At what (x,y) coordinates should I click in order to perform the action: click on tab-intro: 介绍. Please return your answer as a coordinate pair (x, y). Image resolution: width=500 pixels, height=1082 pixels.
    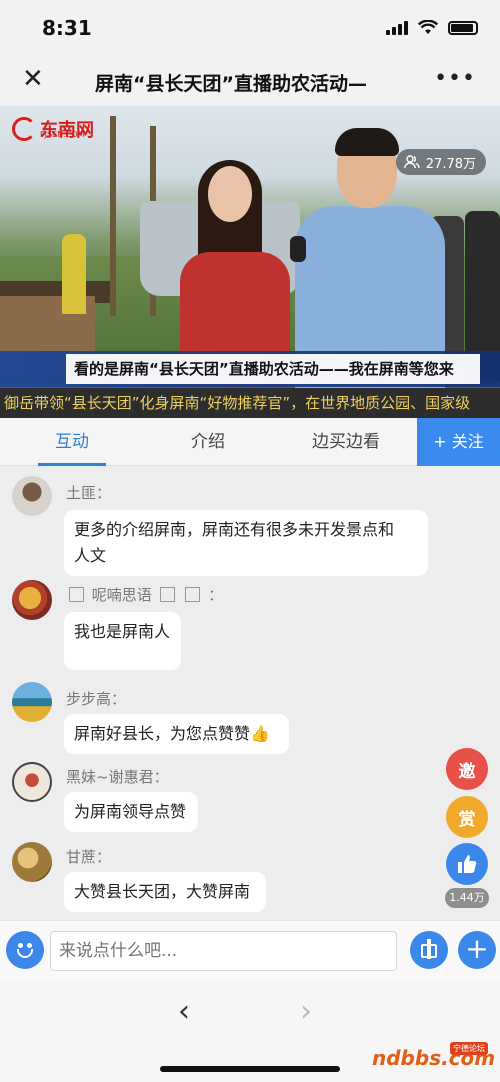
    Looking at the image, I should click on (208, 442).